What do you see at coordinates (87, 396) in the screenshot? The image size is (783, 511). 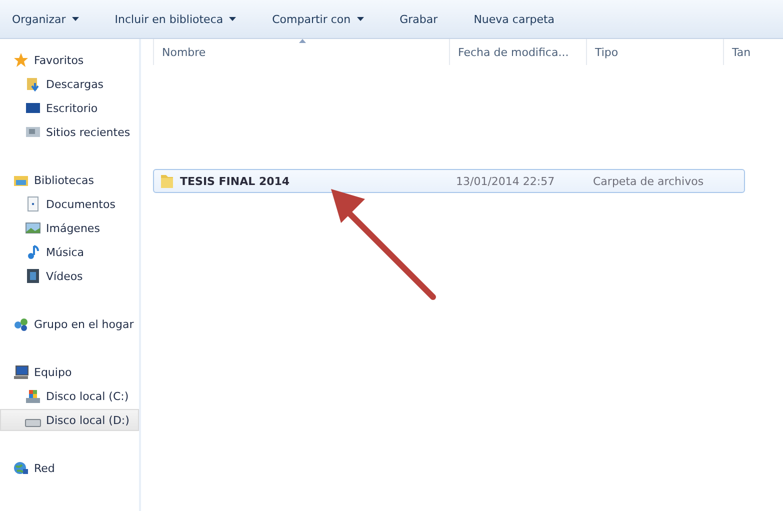 I see `nav-label: Disco local (C:)` at bounding box center [87, 396].